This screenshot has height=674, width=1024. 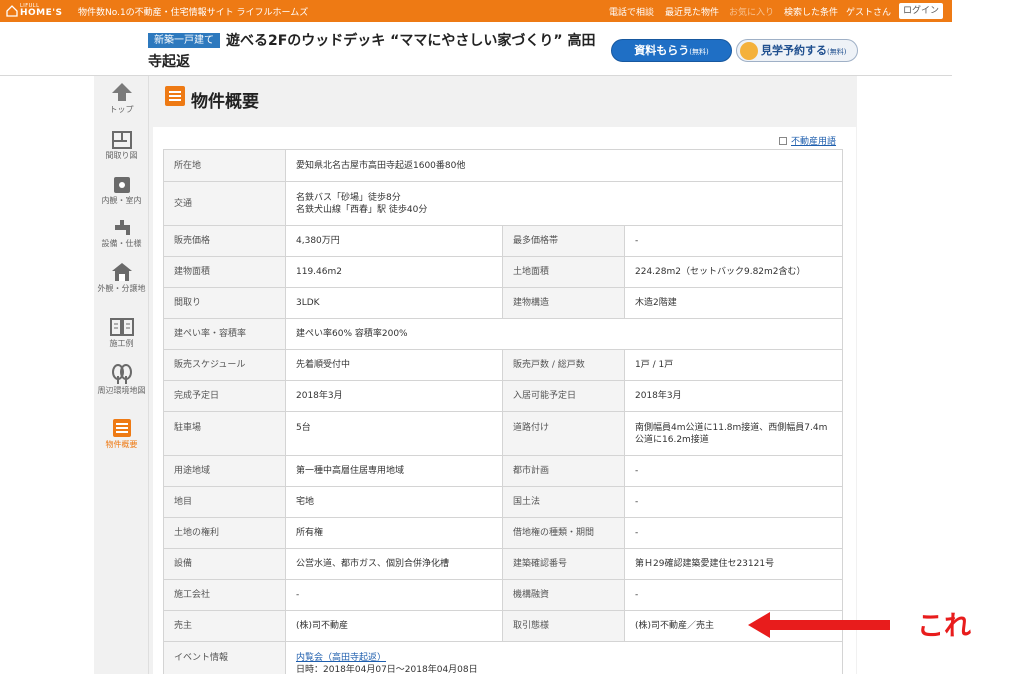 What do you see at coordinates (394, 272) in the screenshot?
I see `spec-value: 119.46m2` at bounding box center [394, 272].